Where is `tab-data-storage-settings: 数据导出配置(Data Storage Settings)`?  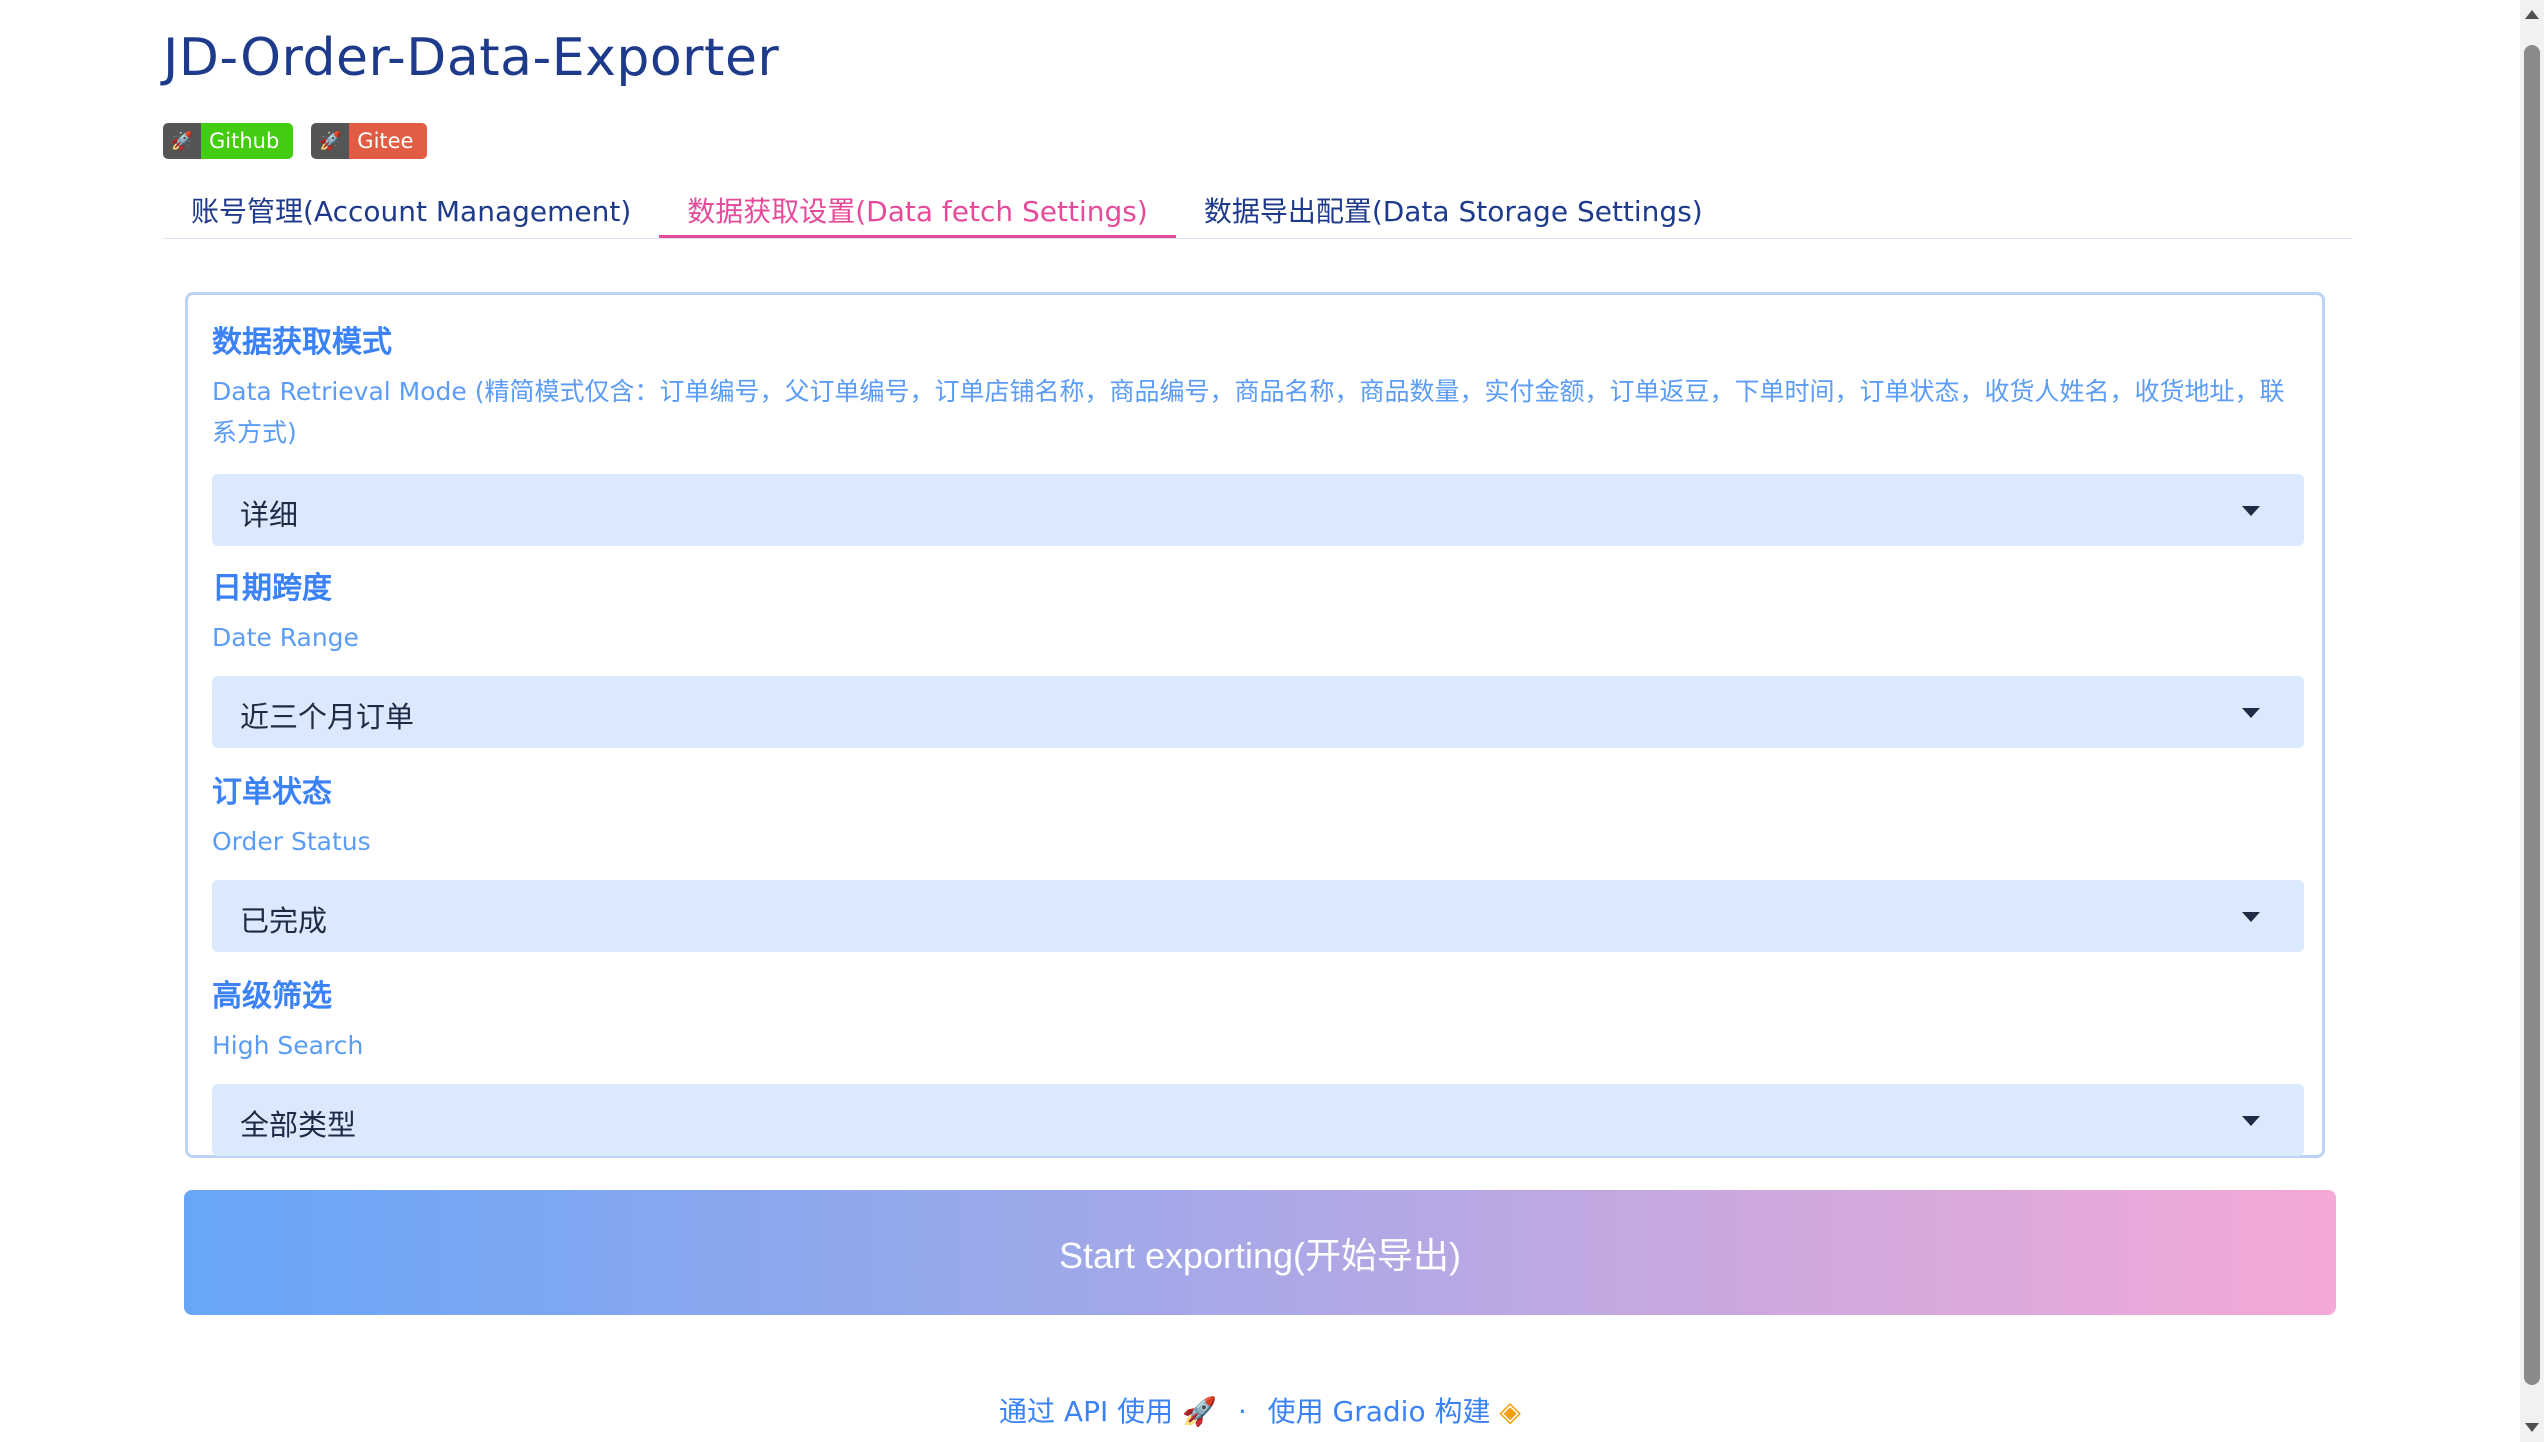 tab-data-storage-settings: 数据导出配置(Data Storage Settings) is located at coordinates (1453, 207).